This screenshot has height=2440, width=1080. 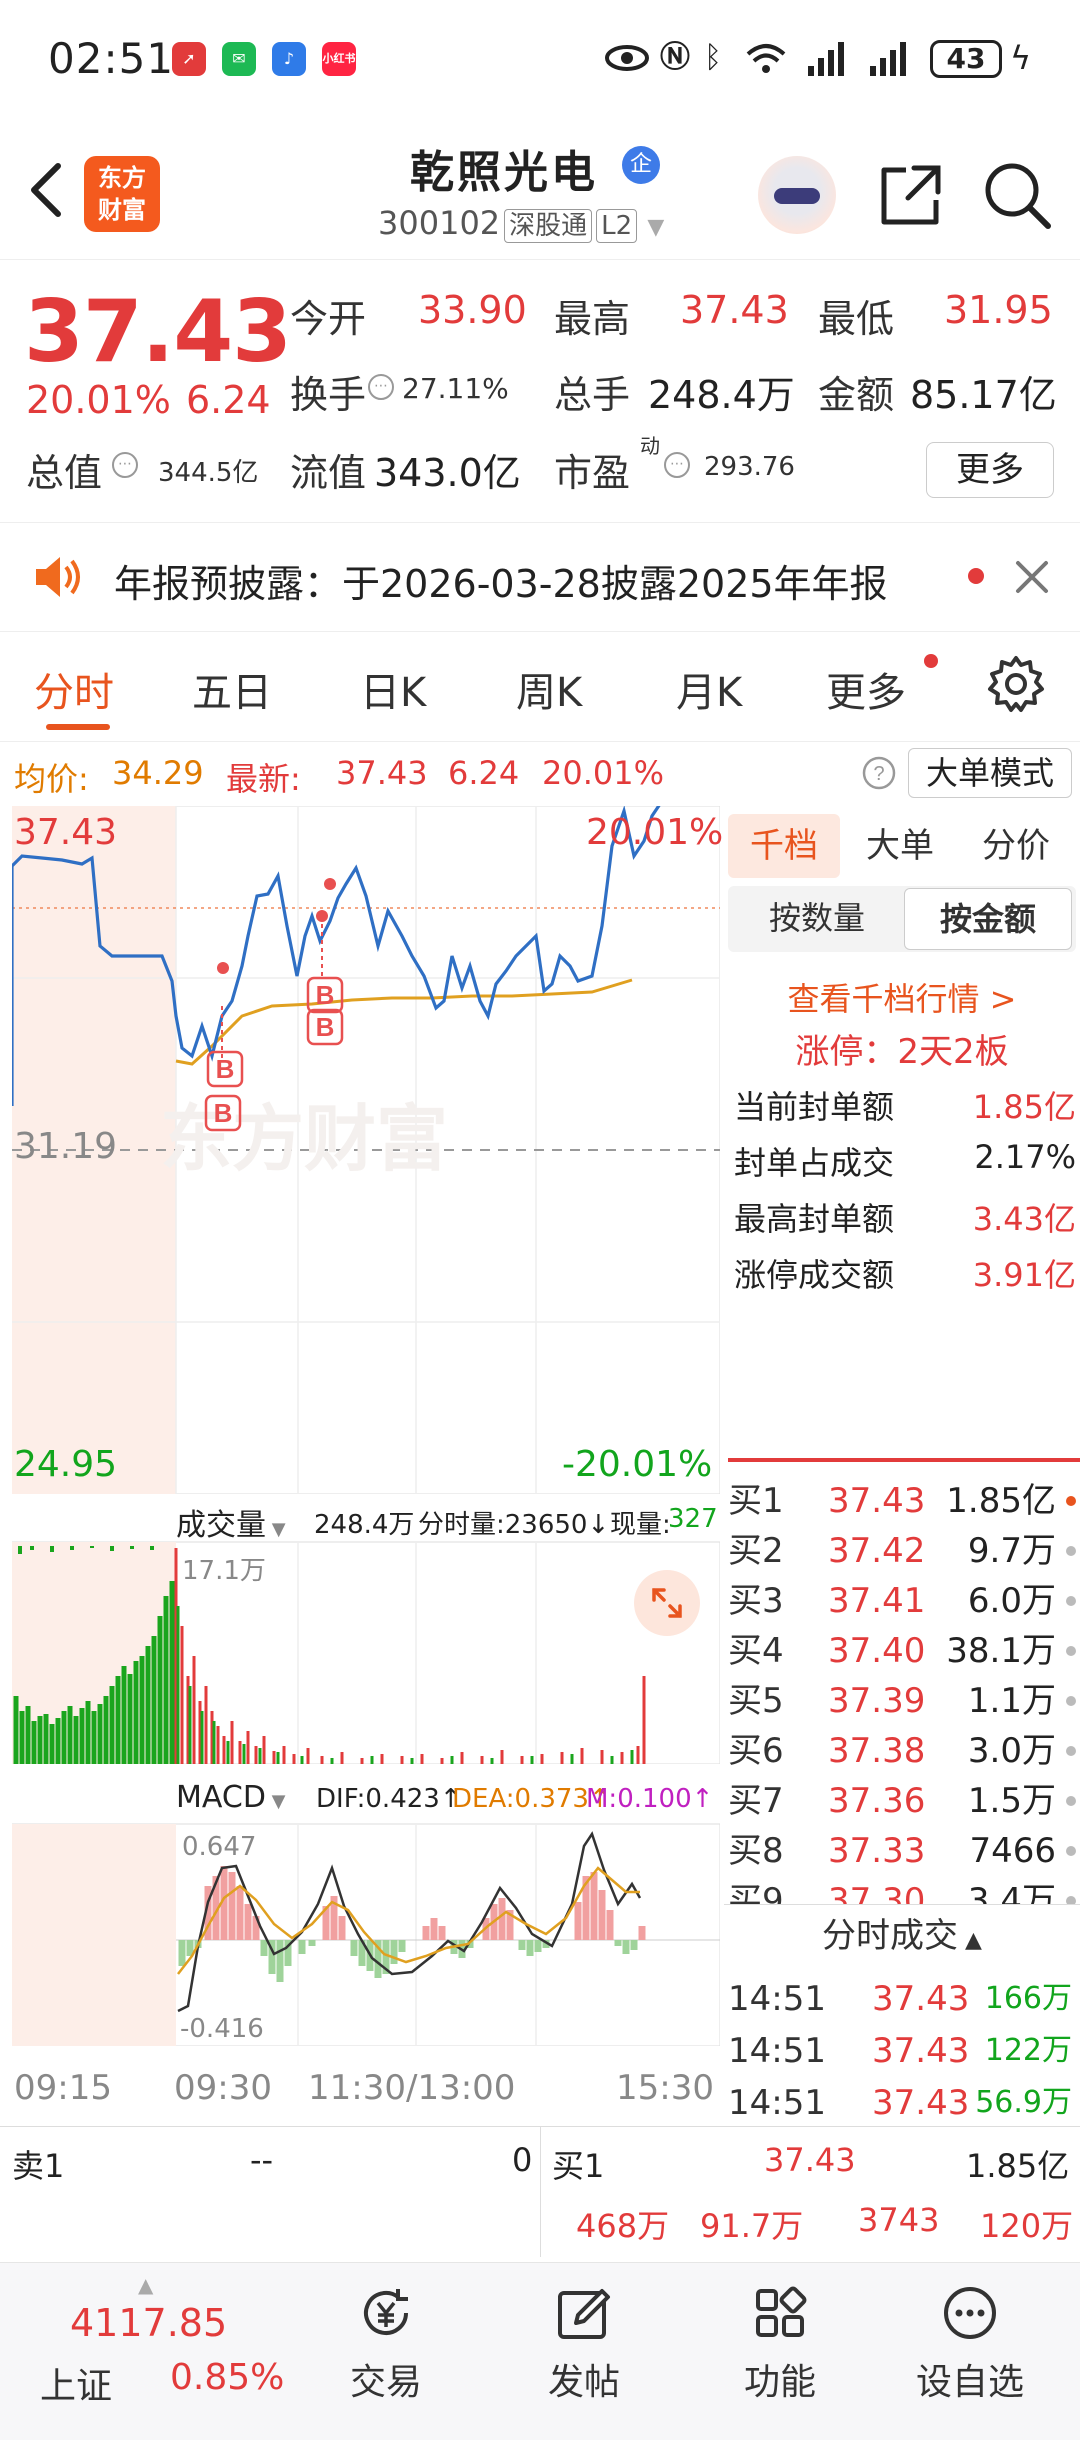 I want to click on turnover-label: 换手, so click(x=328, y=395).